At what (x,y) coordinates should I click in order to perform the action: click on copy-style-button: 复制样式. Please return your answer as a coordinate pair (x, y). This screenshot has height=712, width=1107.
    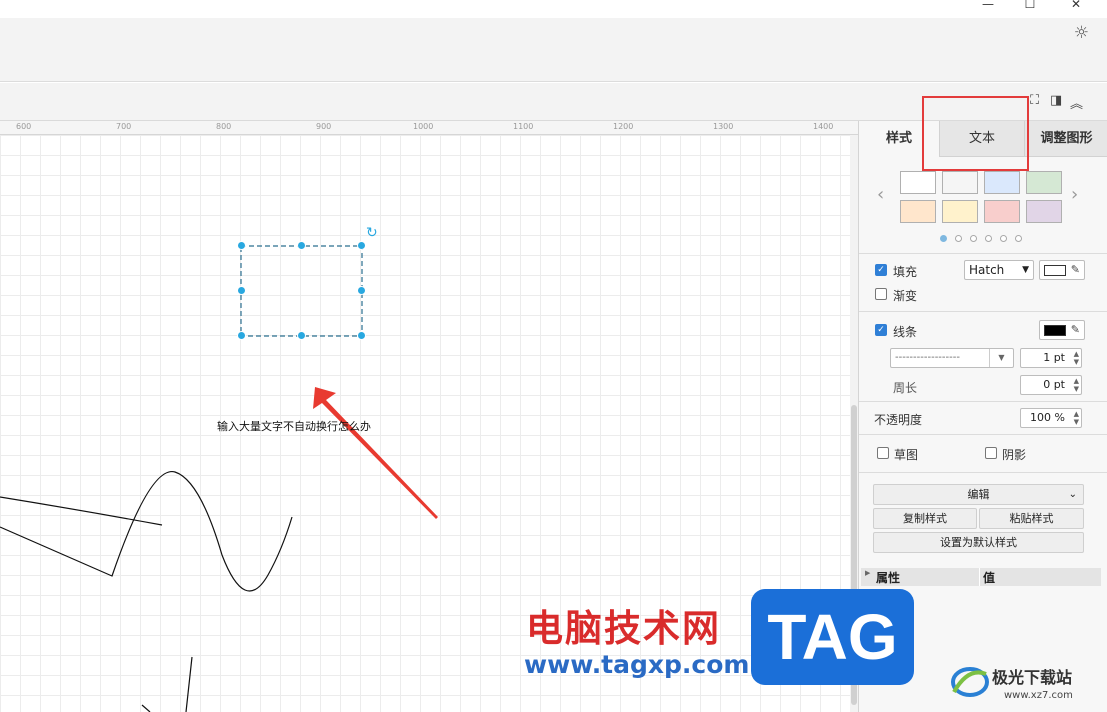
    Looking at the image, I should click on (925, 518).